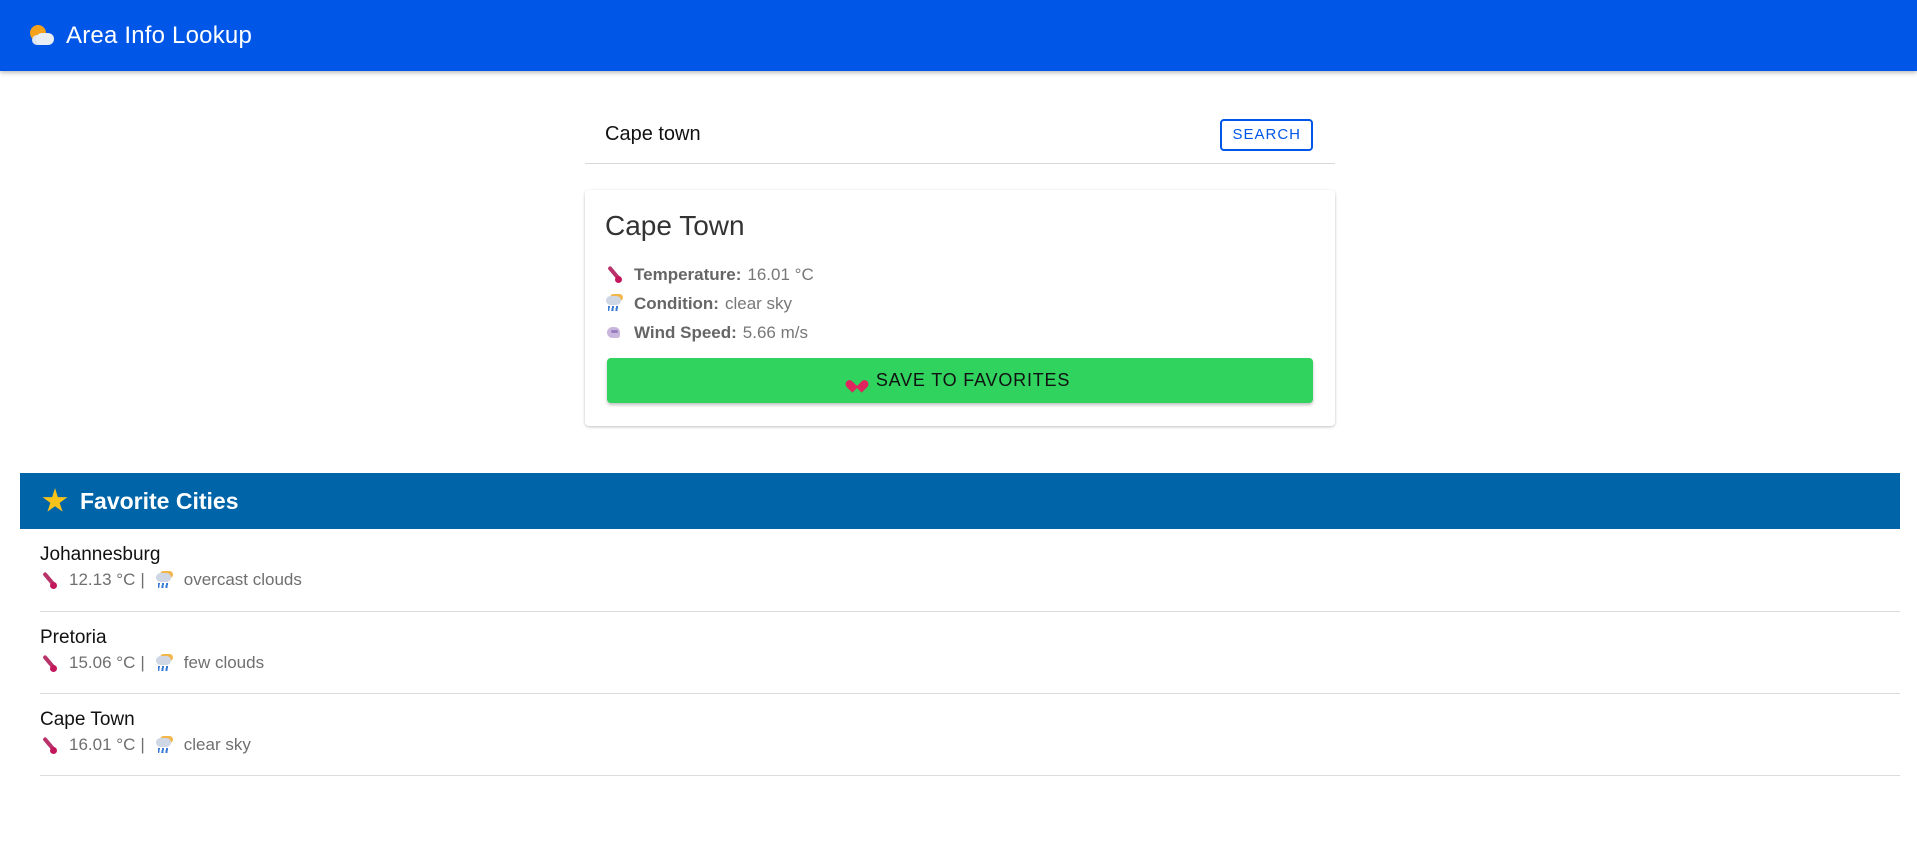 The height and width of the screenshot is (867, 1917). What do you see at coordinates (780, 274) in the screenshot?
I see `temperature-value: 16.01 °C` at bounding box center [780, 274].